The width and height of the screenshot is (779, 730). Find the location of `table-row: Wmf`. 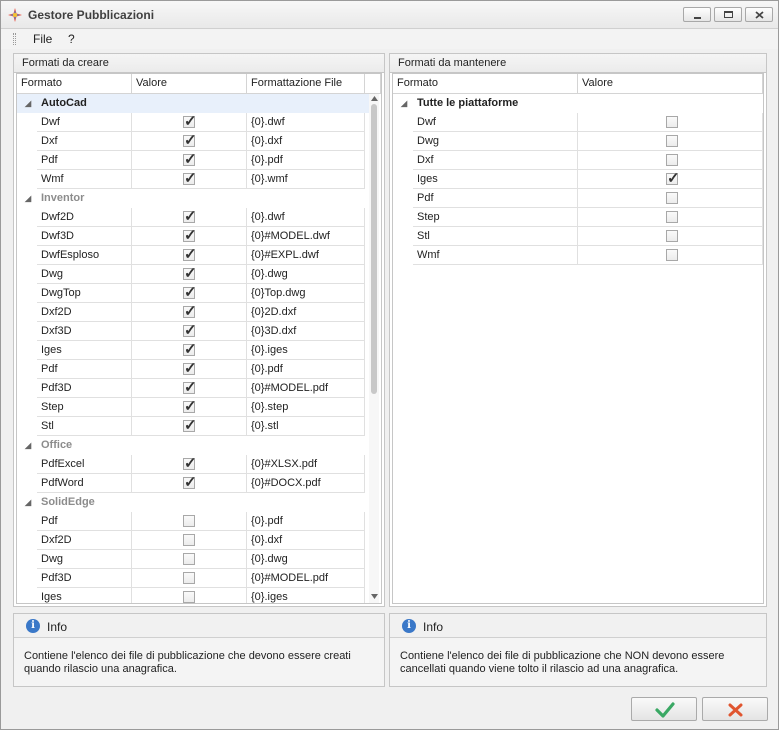

table-row: Wmf is located at coordinates (578, 255).